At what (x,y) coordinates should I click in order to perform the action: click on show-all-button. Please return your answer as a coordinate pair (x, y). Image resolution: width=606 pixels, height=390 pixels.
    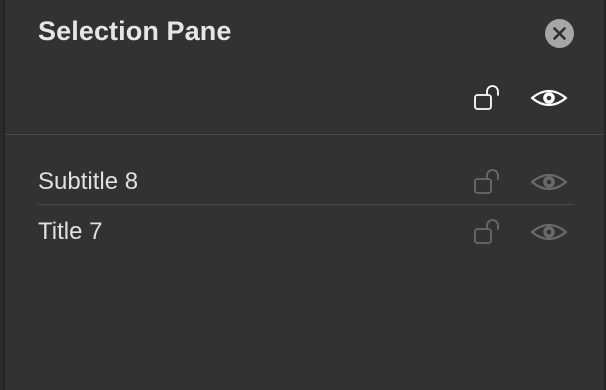
    Looking at the image, I should click on (549, 98).